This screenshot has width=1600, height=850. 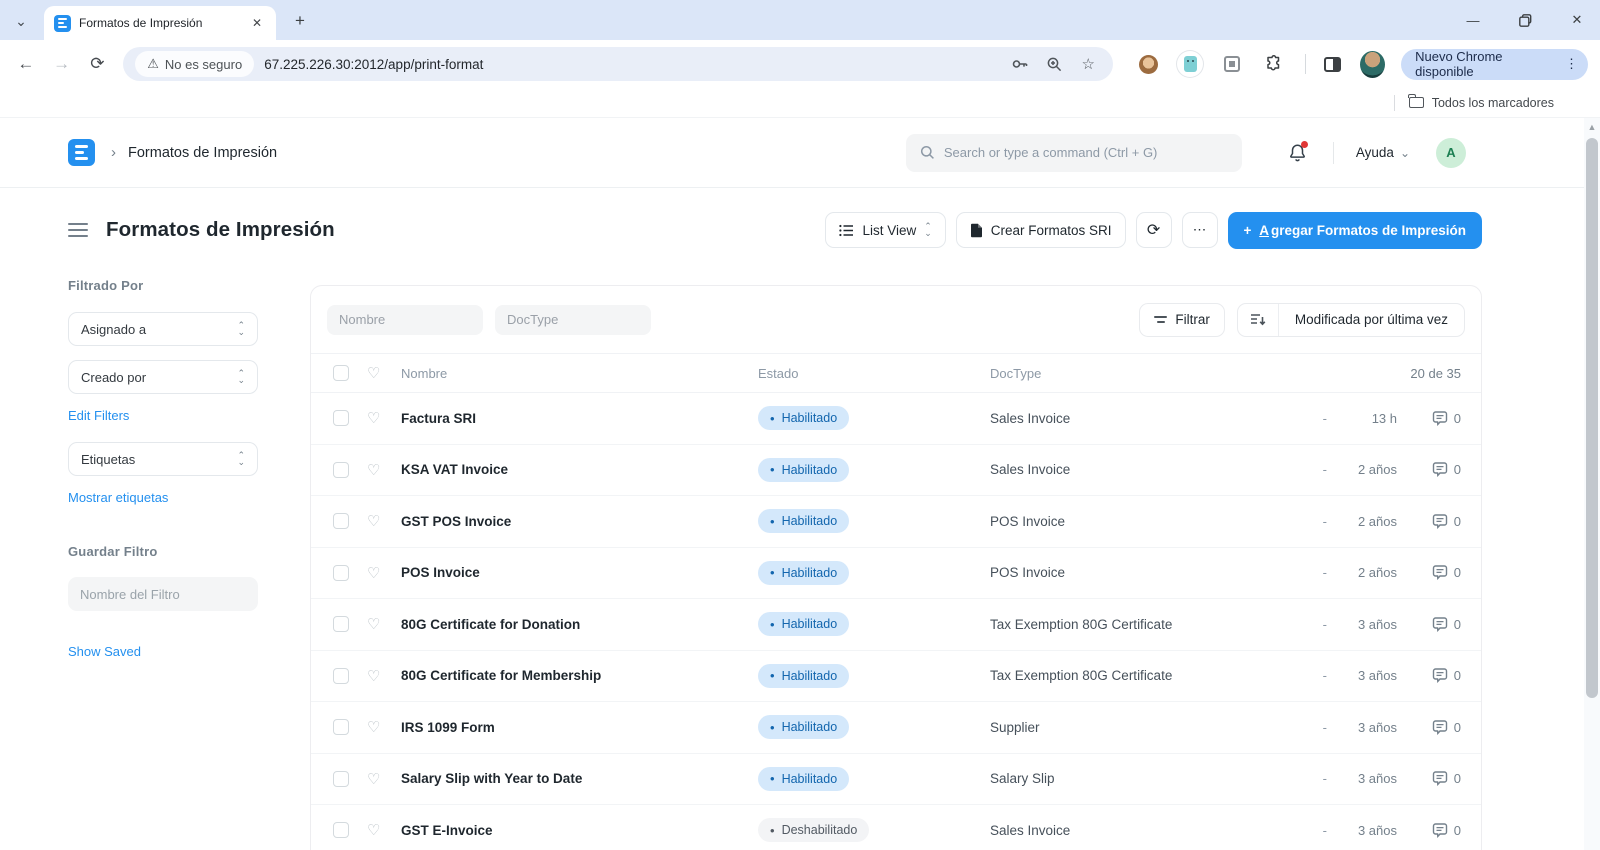 I want to click on extensions-puzzle-icon, so click(x=1274, y=64).